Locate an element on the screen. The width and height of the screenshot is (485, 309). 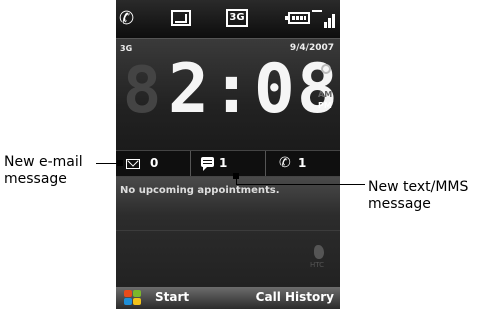
signal-icon is located at coordinates (324, 19).